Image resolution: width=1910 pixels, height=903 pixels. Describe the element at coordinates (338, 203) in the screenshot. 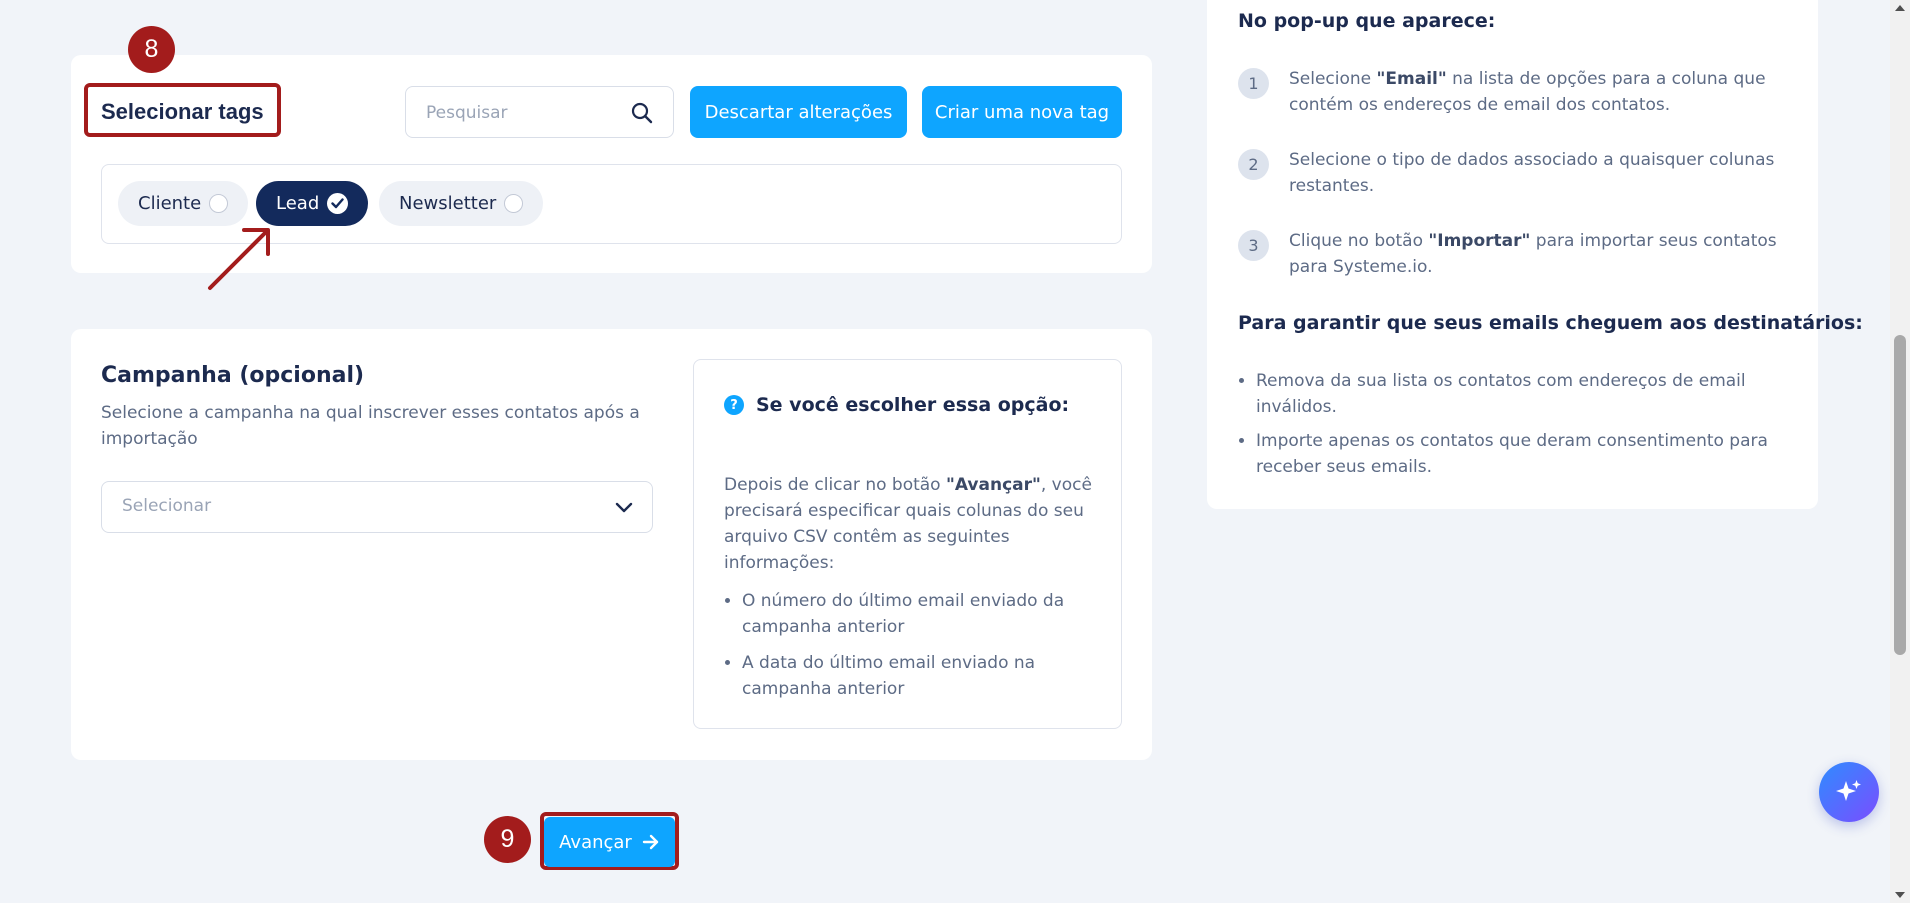

I see `check-circle-icon` at that location.